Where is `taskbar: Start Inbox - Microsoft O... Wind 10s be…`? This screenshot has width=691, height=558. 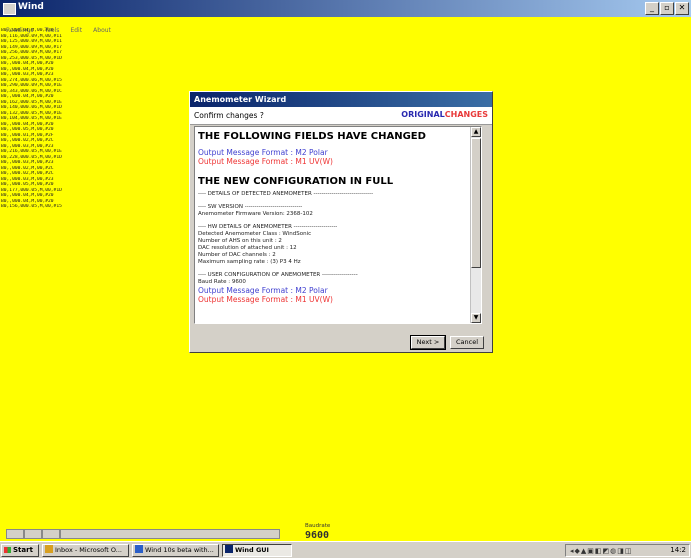 taskbar: Start Inbox - Microsoft O... Wind 10s be… is located at coordinates (345, 549).